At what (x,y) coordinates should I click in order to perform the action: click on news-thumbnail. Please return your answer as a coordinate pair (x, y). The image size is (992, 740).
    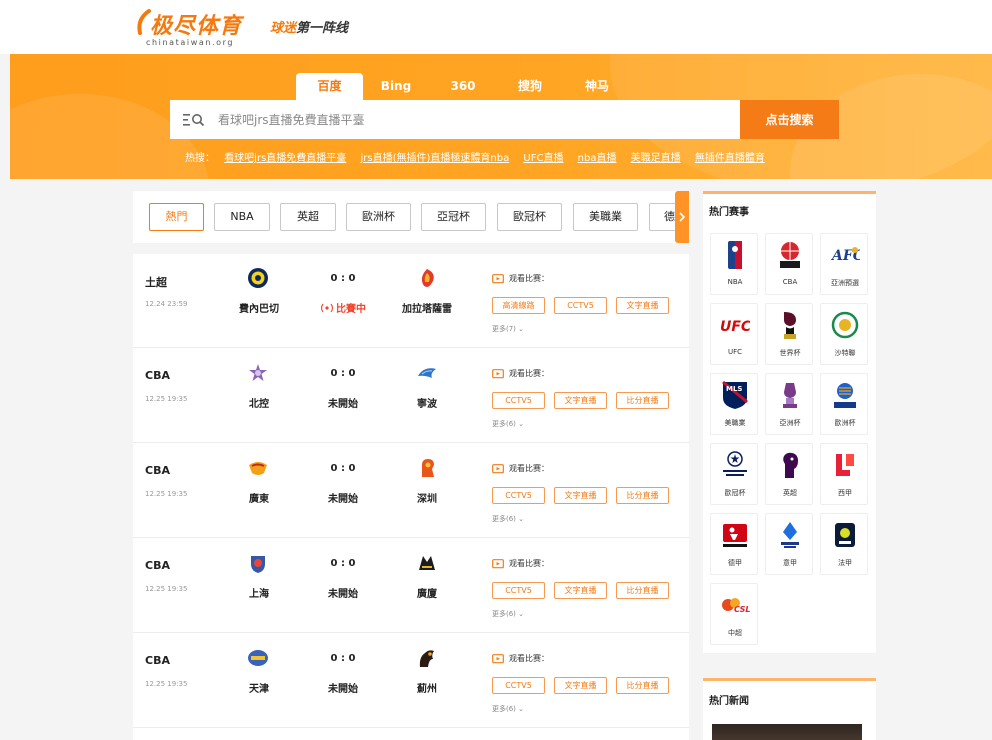
    Looking at the image, I should click on (787, 732).